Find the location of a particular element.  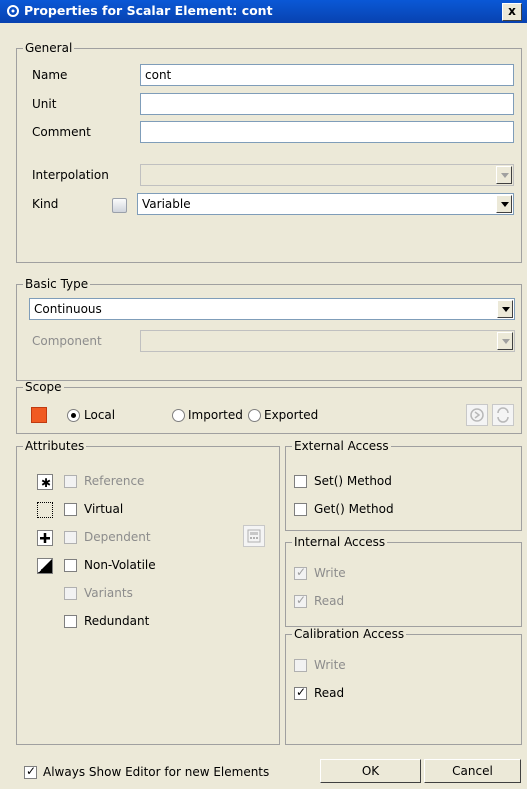

reference-icon: ✱ is located at coordinates (45, 482).